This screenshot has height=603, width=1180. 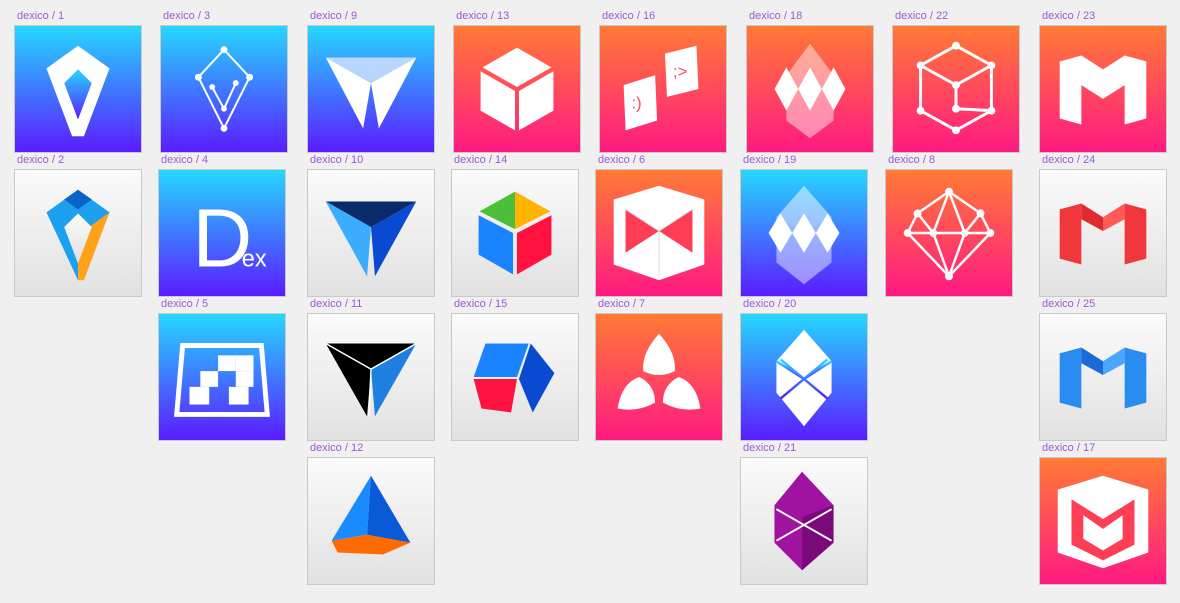 I want to click on pyramid-icon, so click(x=371, y=521).